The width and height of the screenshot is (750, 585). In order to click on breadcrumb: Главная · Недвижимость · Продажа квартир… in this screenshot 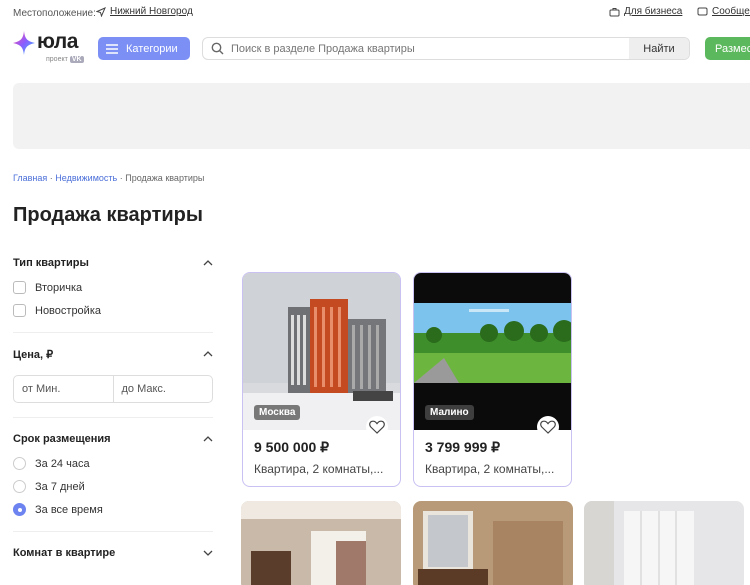, I will do `click(109, 178)`.